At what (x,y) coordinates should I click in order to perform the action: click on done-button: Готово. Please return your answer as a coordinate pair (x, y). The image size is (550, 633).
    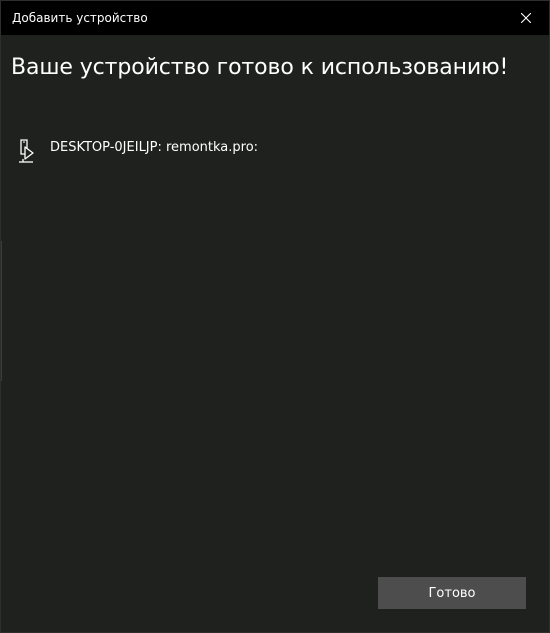
    Looking at the image, I should click on (452, 593).